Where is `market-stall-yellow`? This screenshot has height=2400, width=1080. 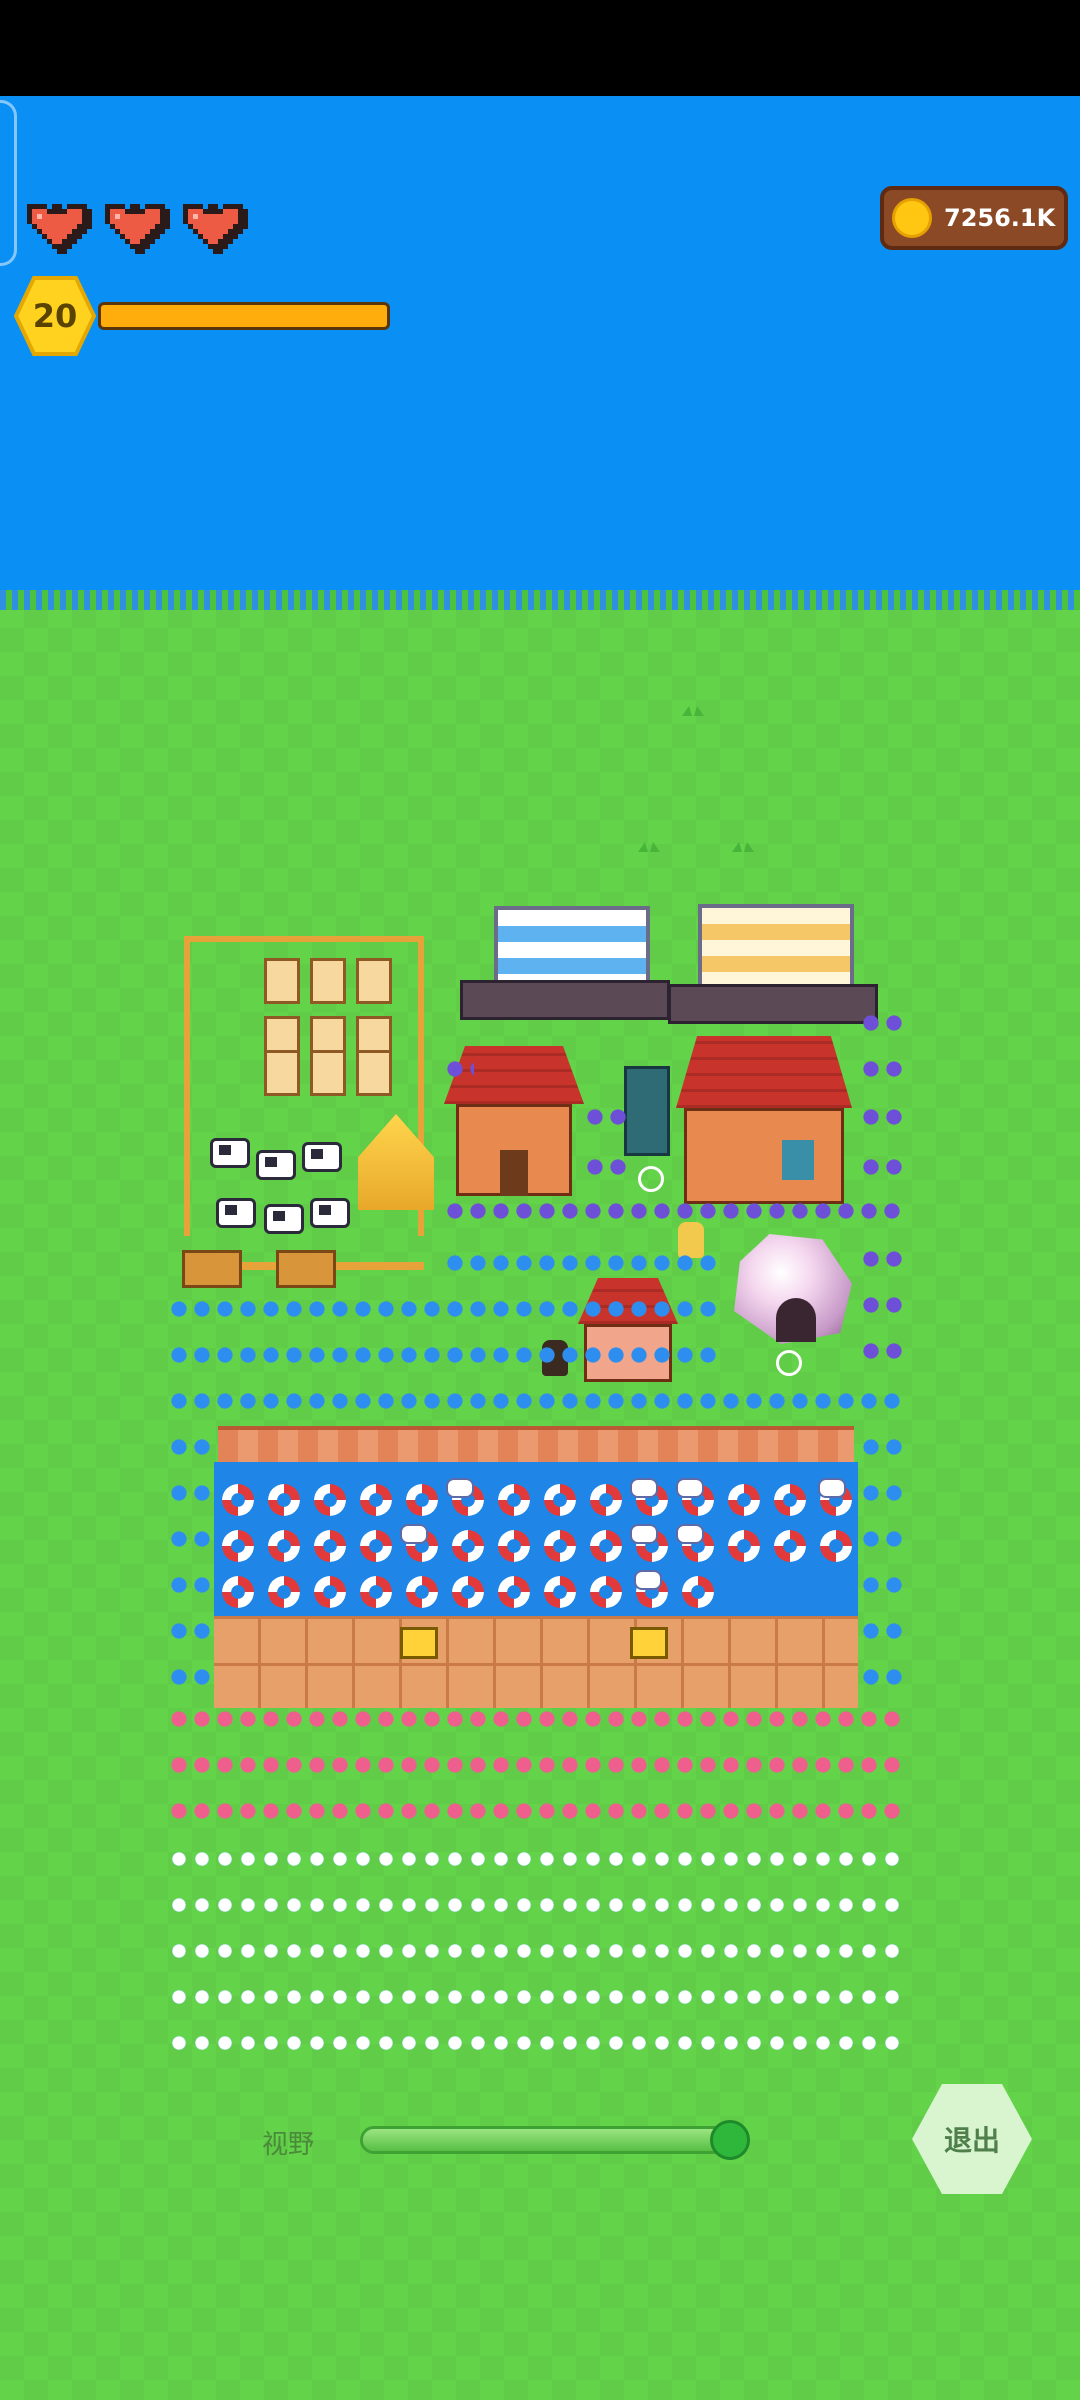
market-stall-yellow is located at coordinates (776, 947).